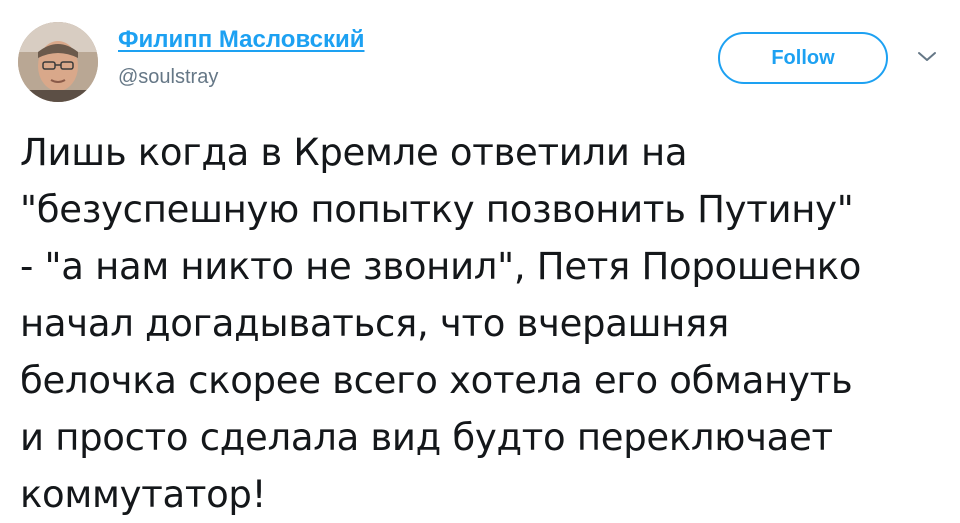 The width and height of the screenshot is (960, 523). Describe the element at coordinates (437, 209) in the screenshot. I see `tweet-text-line: "безуспешную попытку позвонить Путину"` at that location.